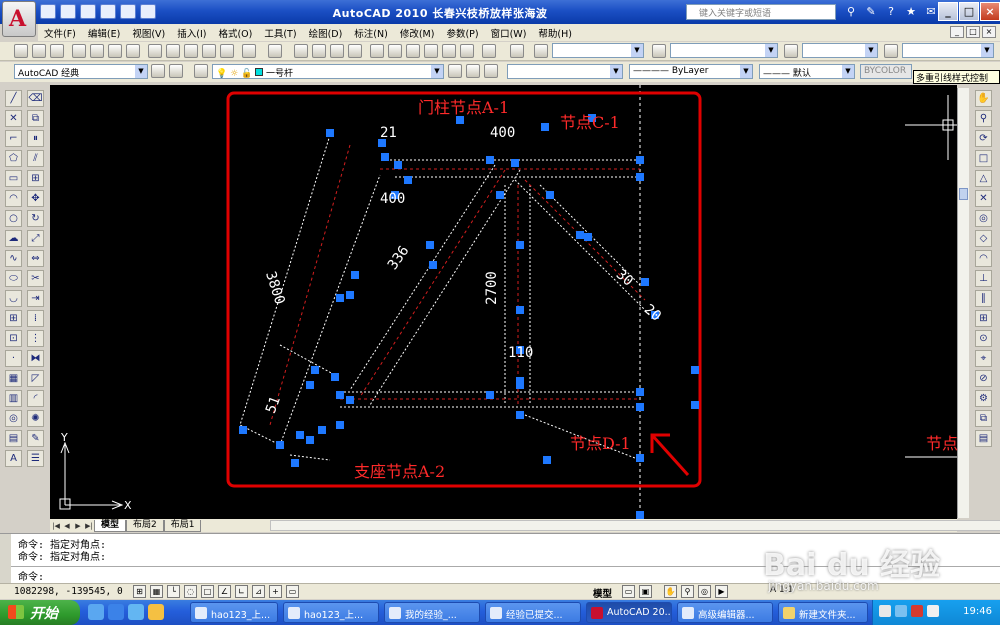  I want to click on stretch-icon: ⇔, so click(35, 258).